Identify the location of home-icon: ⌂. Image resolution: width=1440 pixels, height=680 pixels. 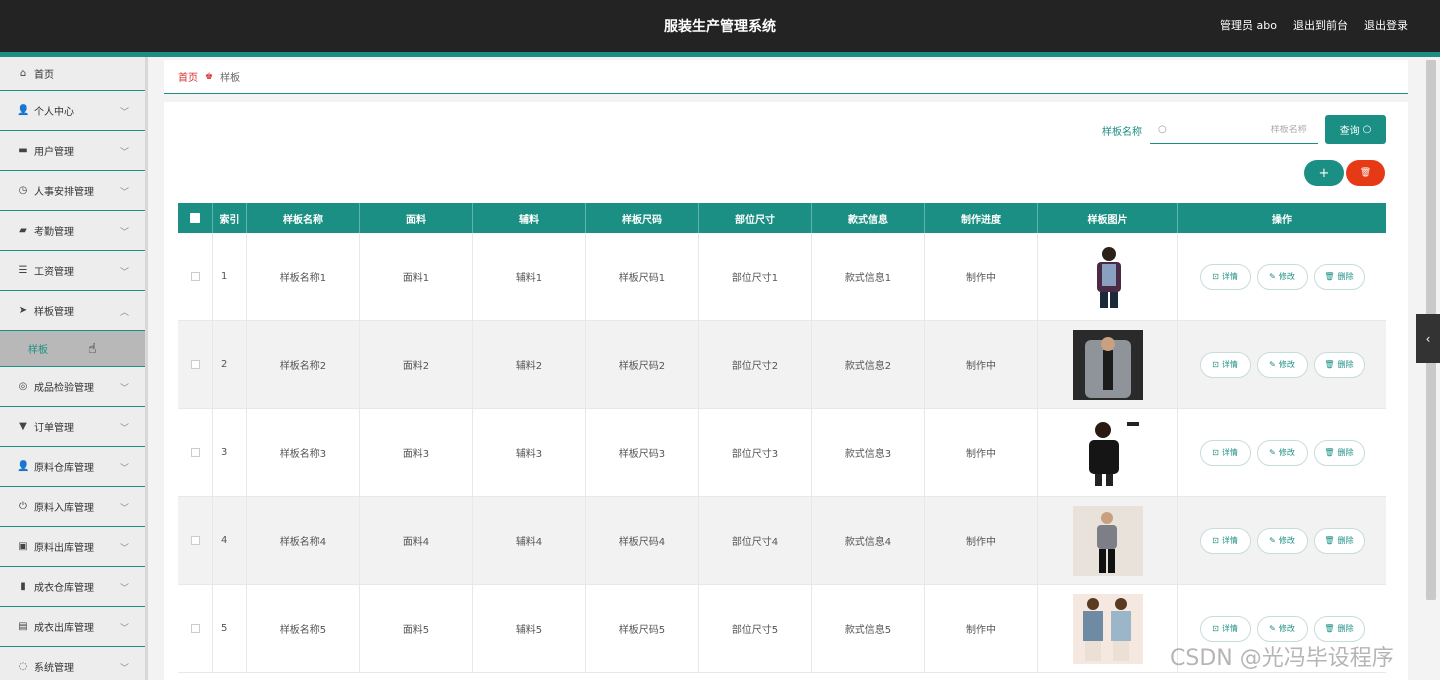
(23, 73).